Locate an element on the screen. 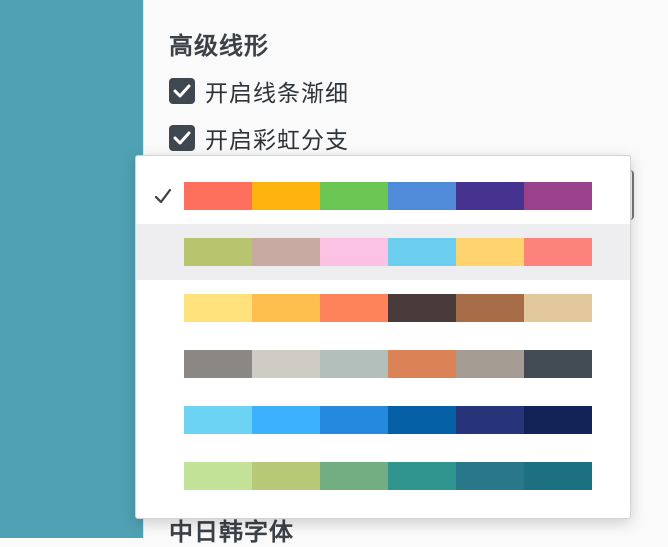 The width and height of the screenshot is (668, 547). option-label: 开启彩虹分支 is located at coordinates (277, 141).